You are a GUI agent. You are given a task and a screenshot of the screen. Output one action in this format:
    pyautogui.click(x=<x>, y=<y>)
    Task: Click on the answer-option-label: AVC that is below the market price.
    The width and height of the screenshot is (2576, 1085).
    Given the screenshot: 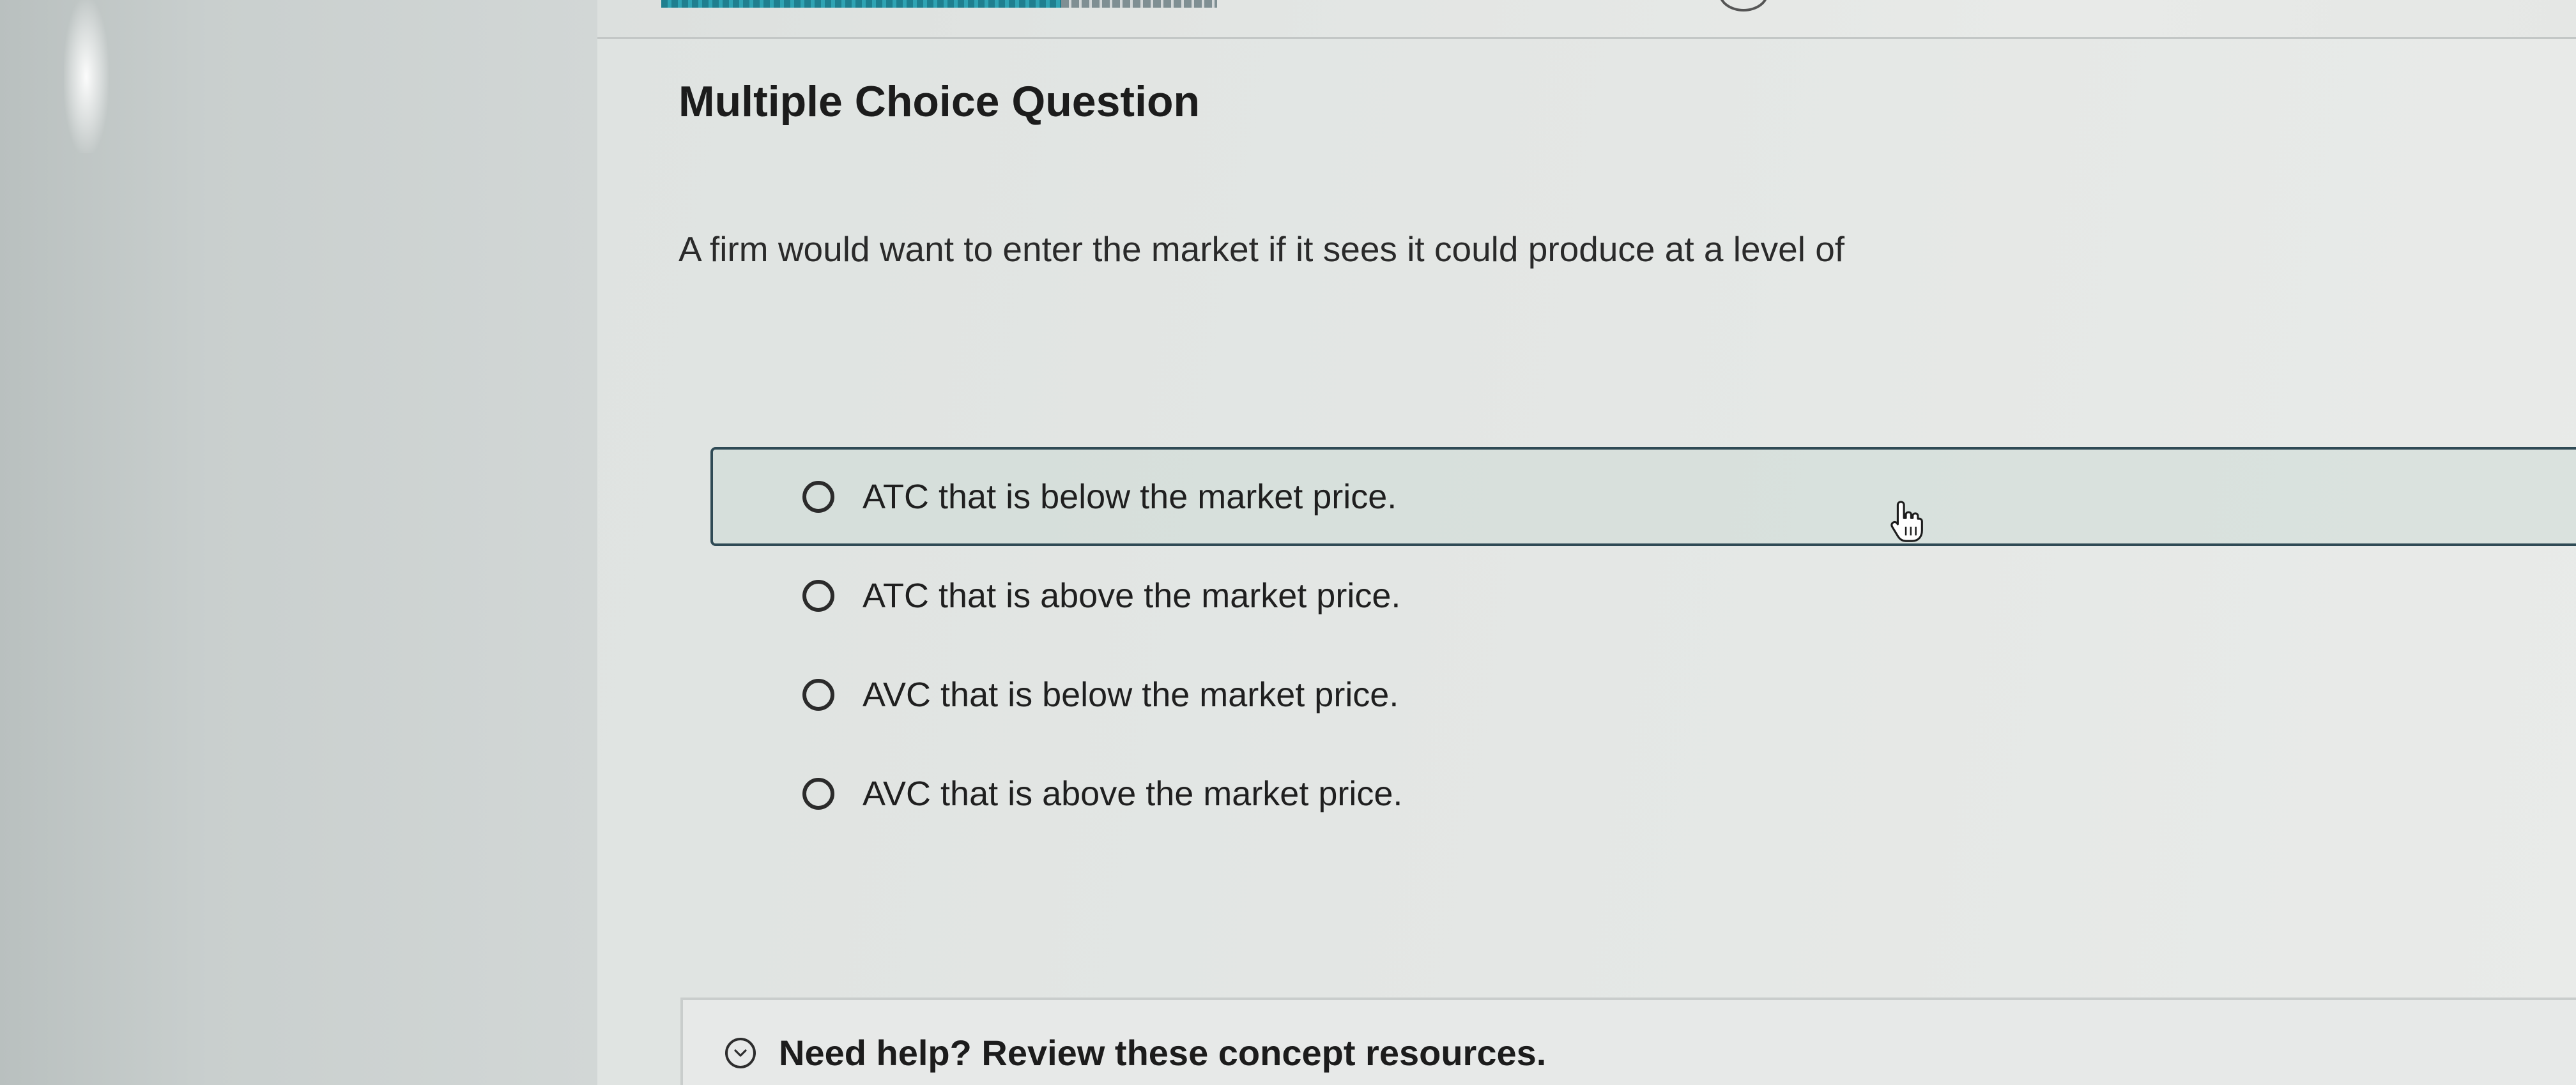 What is the action you would take?
    pyautogui.click(x=1130, y=695)
    